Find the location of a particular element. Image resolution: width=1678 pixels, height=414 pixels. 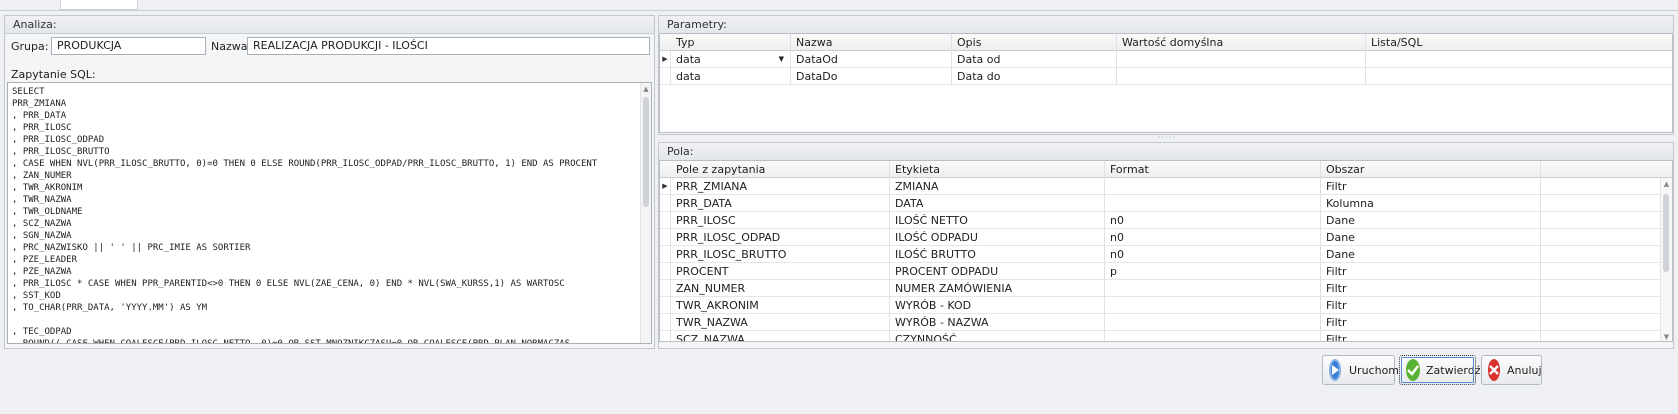

col-opis: Opis is located at coordinates (1034, 42).